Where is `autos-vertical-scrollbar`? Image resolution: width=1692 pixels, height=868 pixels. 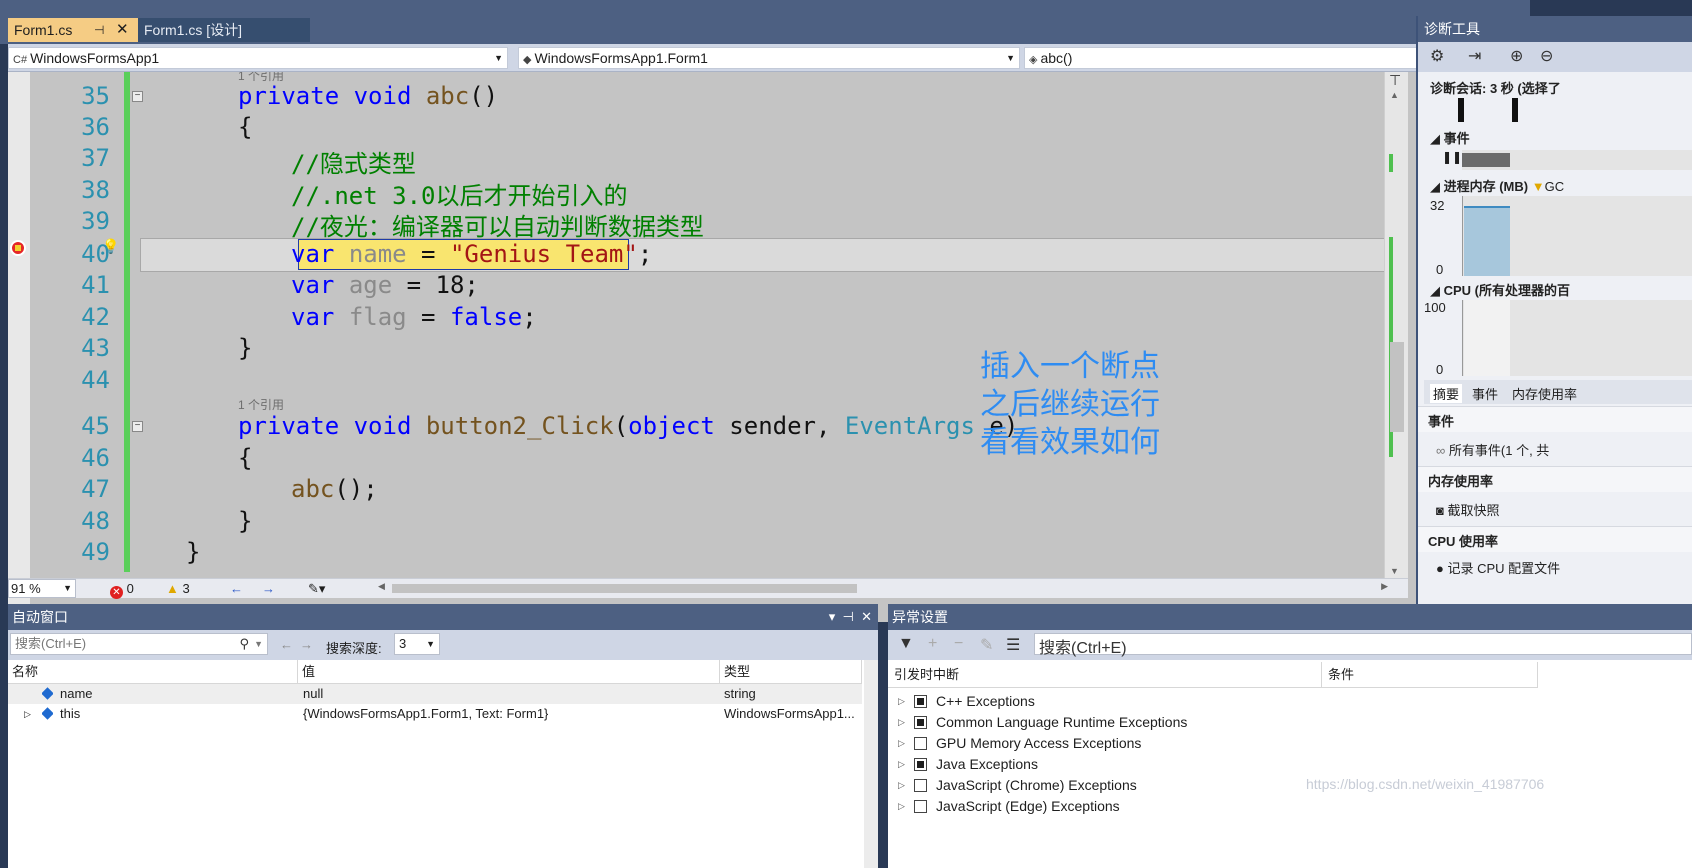
autos-vertical-scrollbar is located at coordinates (871, 764).